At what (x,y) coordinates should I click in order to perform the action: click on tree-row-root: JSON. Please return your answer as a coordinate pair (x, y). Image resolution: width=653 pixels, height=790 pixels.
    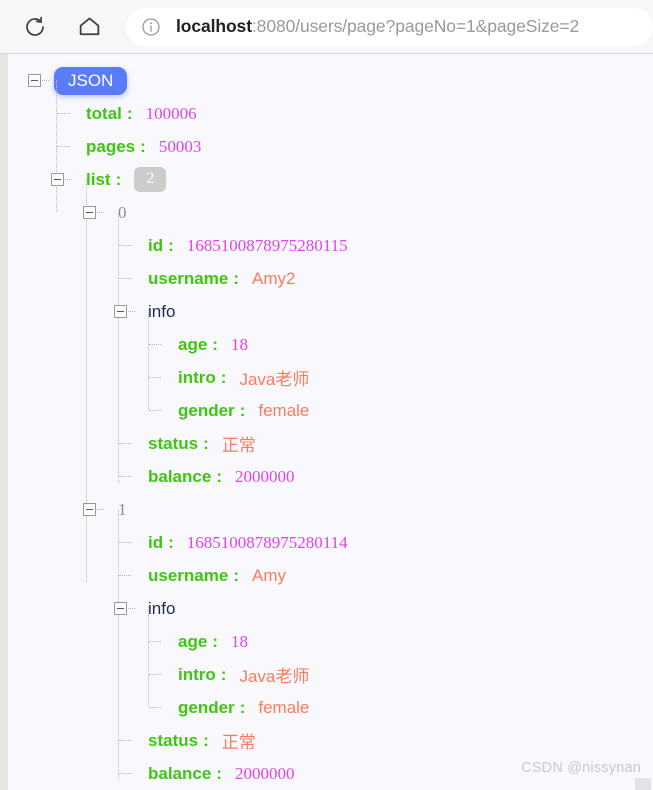
    Looking at the image, I should click on (330, 80).